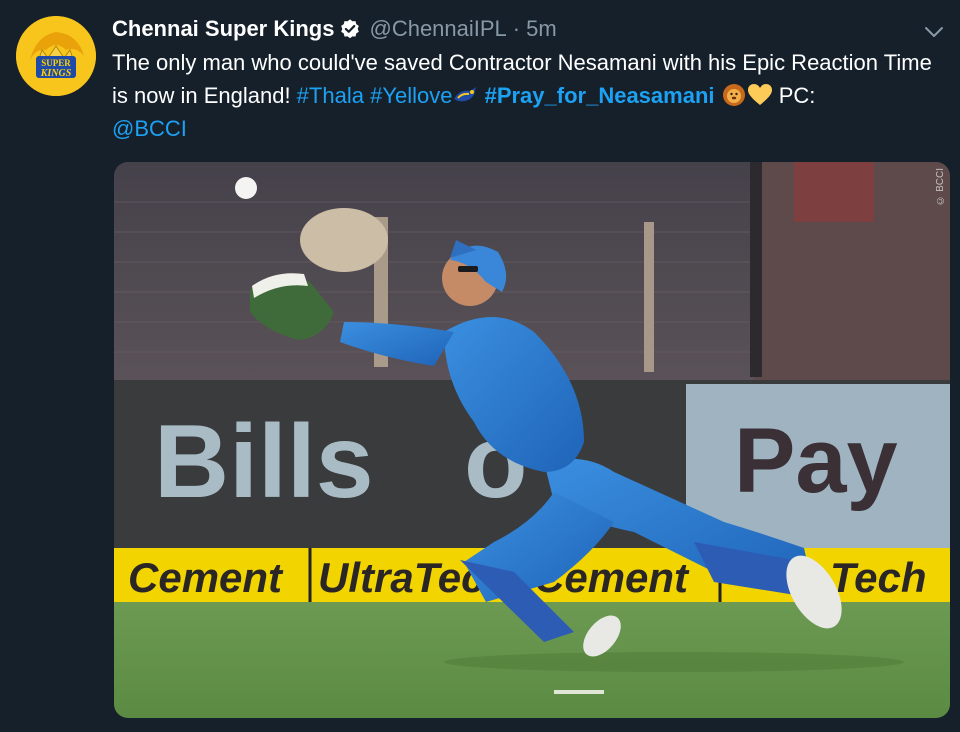  Describe the element at coordinates (734, 95) in the screenshot. I see `lion-face-icon` at that location.